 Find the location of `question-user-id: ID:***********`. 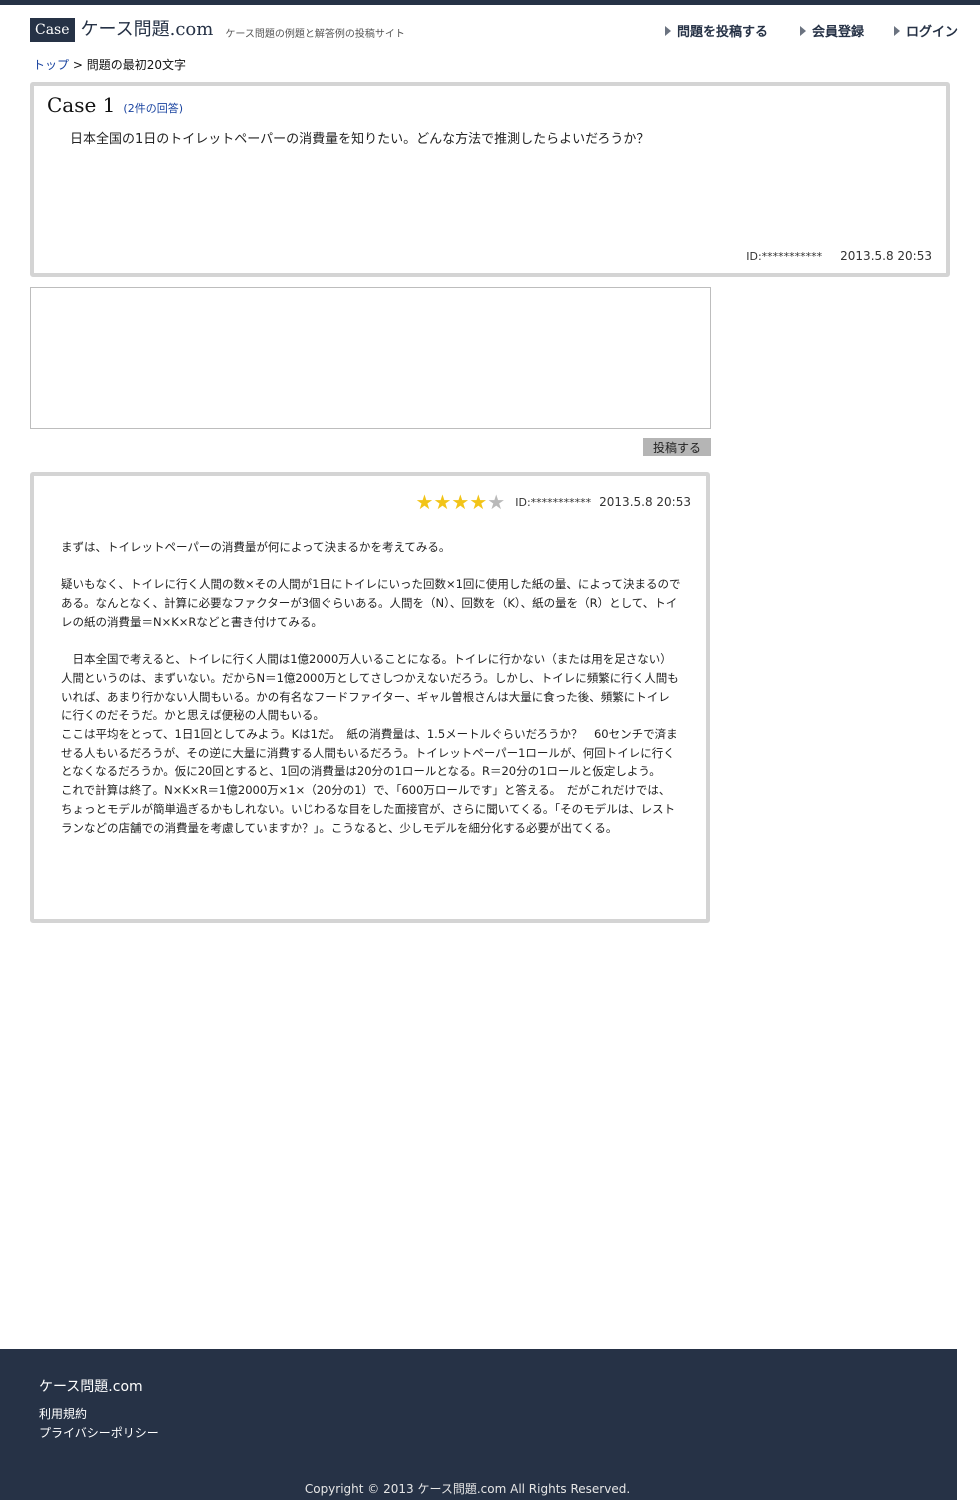

question-user-id: ID:*********** is located at coordinates (784, 256).